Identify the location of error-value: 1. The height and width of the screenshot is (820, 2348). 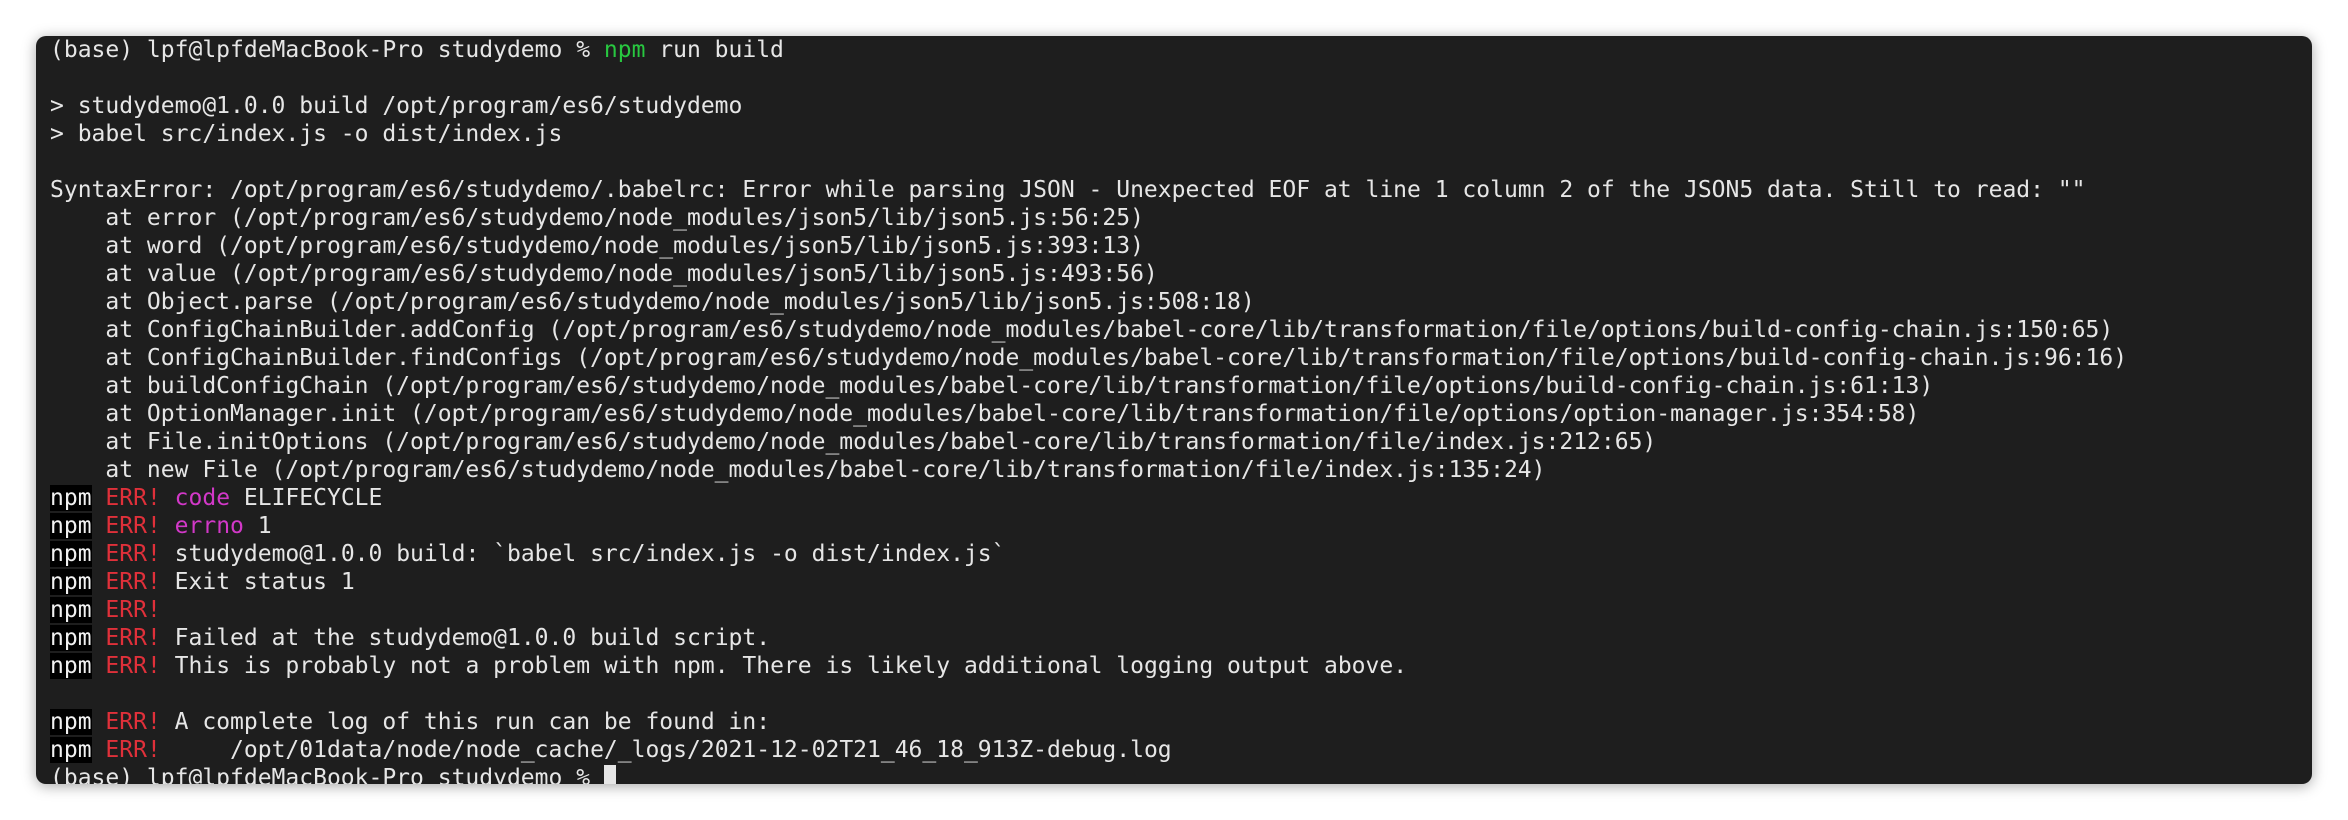
(257, 526).